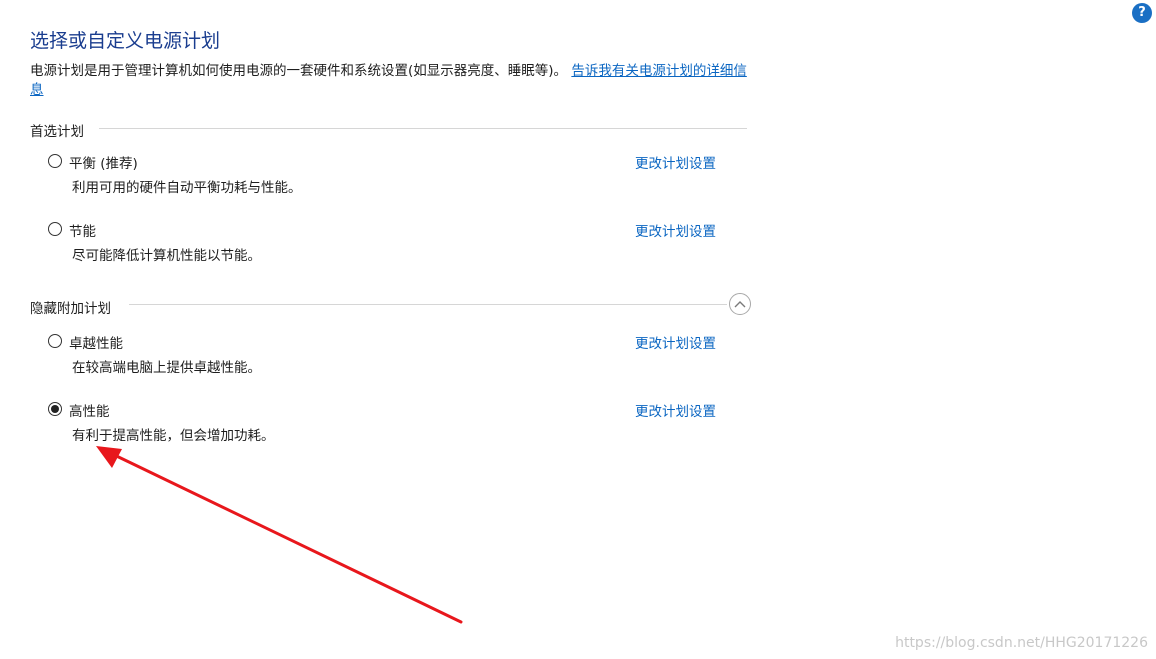 The height and width of the screenshot is (659, 1156). I want to click on hidden-plans-heading: 隐藏附加计划, so click(70, 309).